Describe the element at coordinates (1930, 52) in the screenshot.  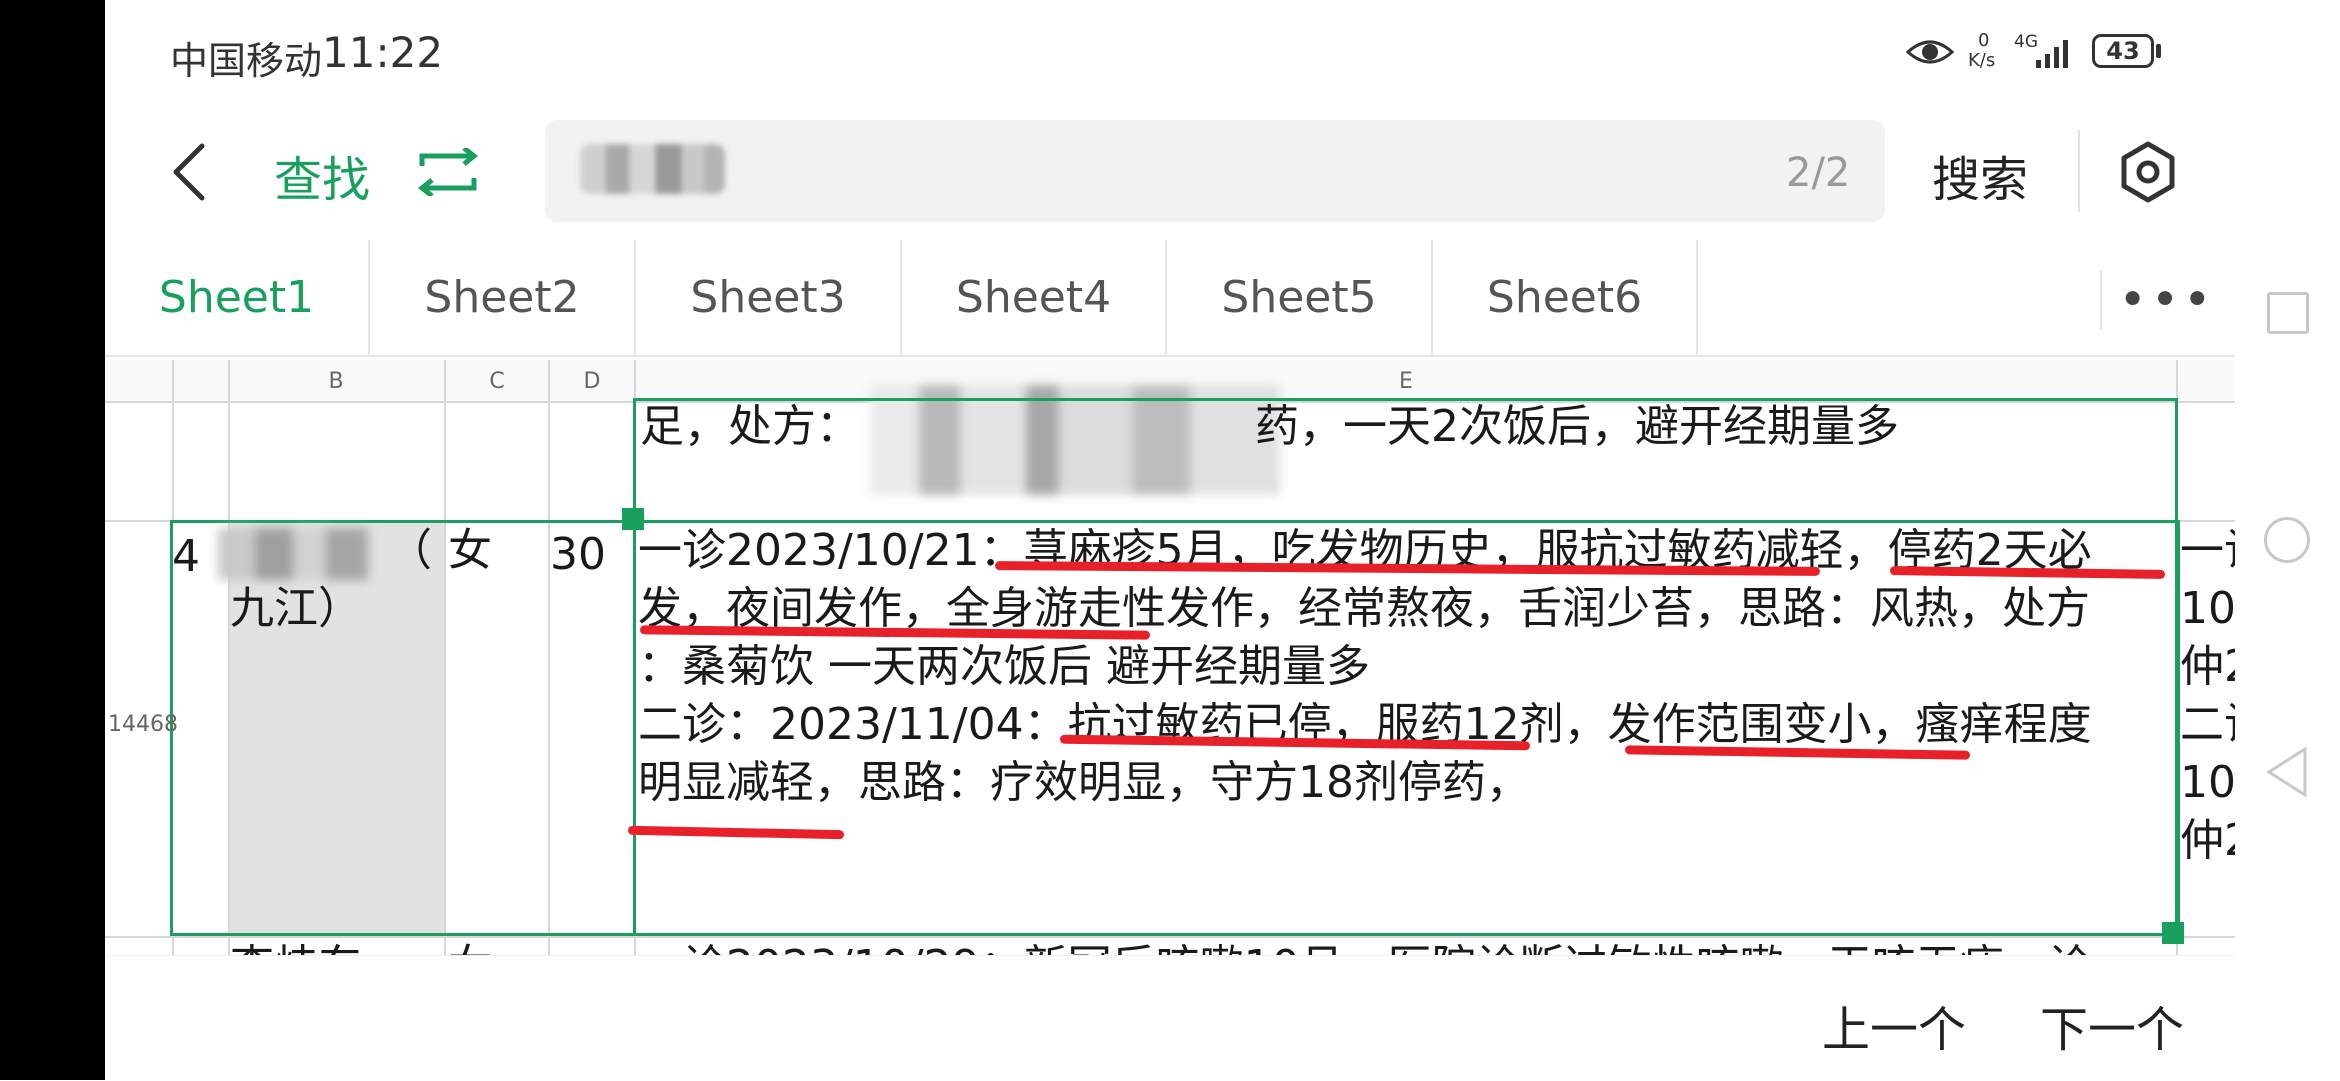
I see `eye-icon` at that location.